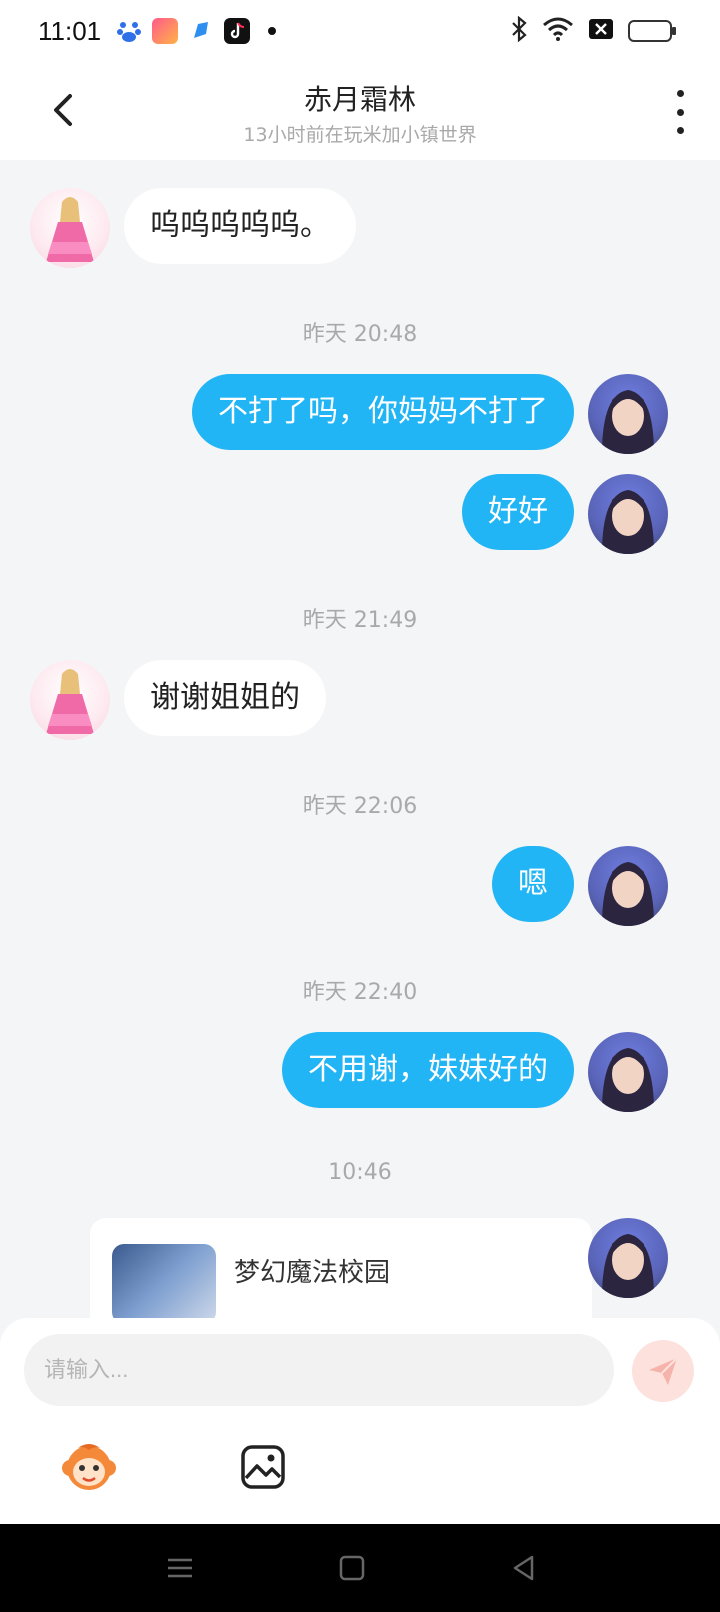 Image resolution: width=720 pixels, height=1612 pixels. Describe the element at coordinates (312, 1273) in the screenshot. I see `game-card-title: 梦幻魔法校园` at that location.